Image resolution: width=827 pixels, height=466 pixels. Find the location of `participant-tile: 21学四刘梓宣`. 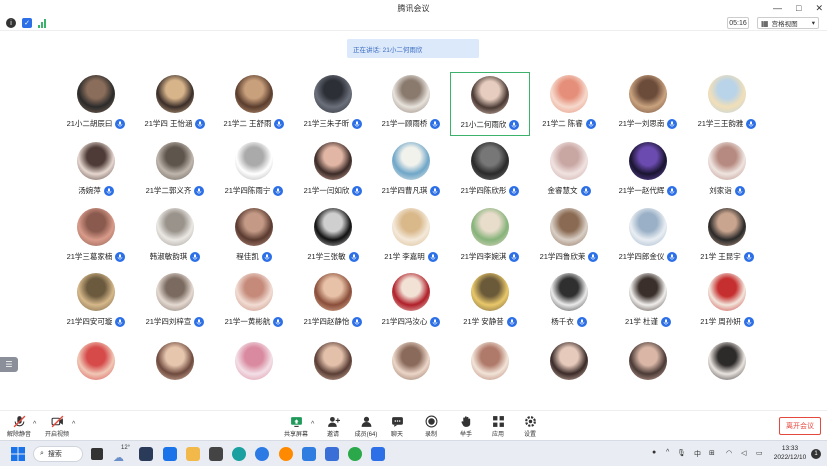

participant-tile: 21学四刘梓宣 is located at coordinates (175, 302).